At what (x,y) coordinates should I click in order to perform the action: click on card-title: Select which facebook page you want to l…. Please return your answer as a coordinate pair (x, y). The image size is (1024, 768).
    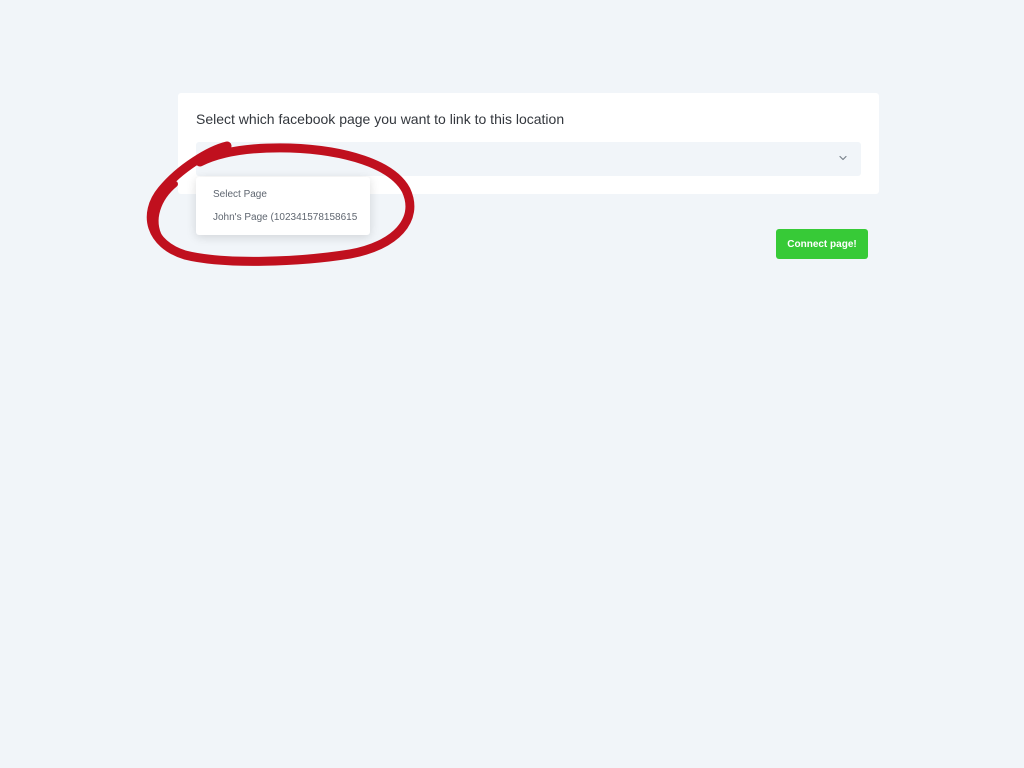
    Looking at the image, I should click on (380, 119).